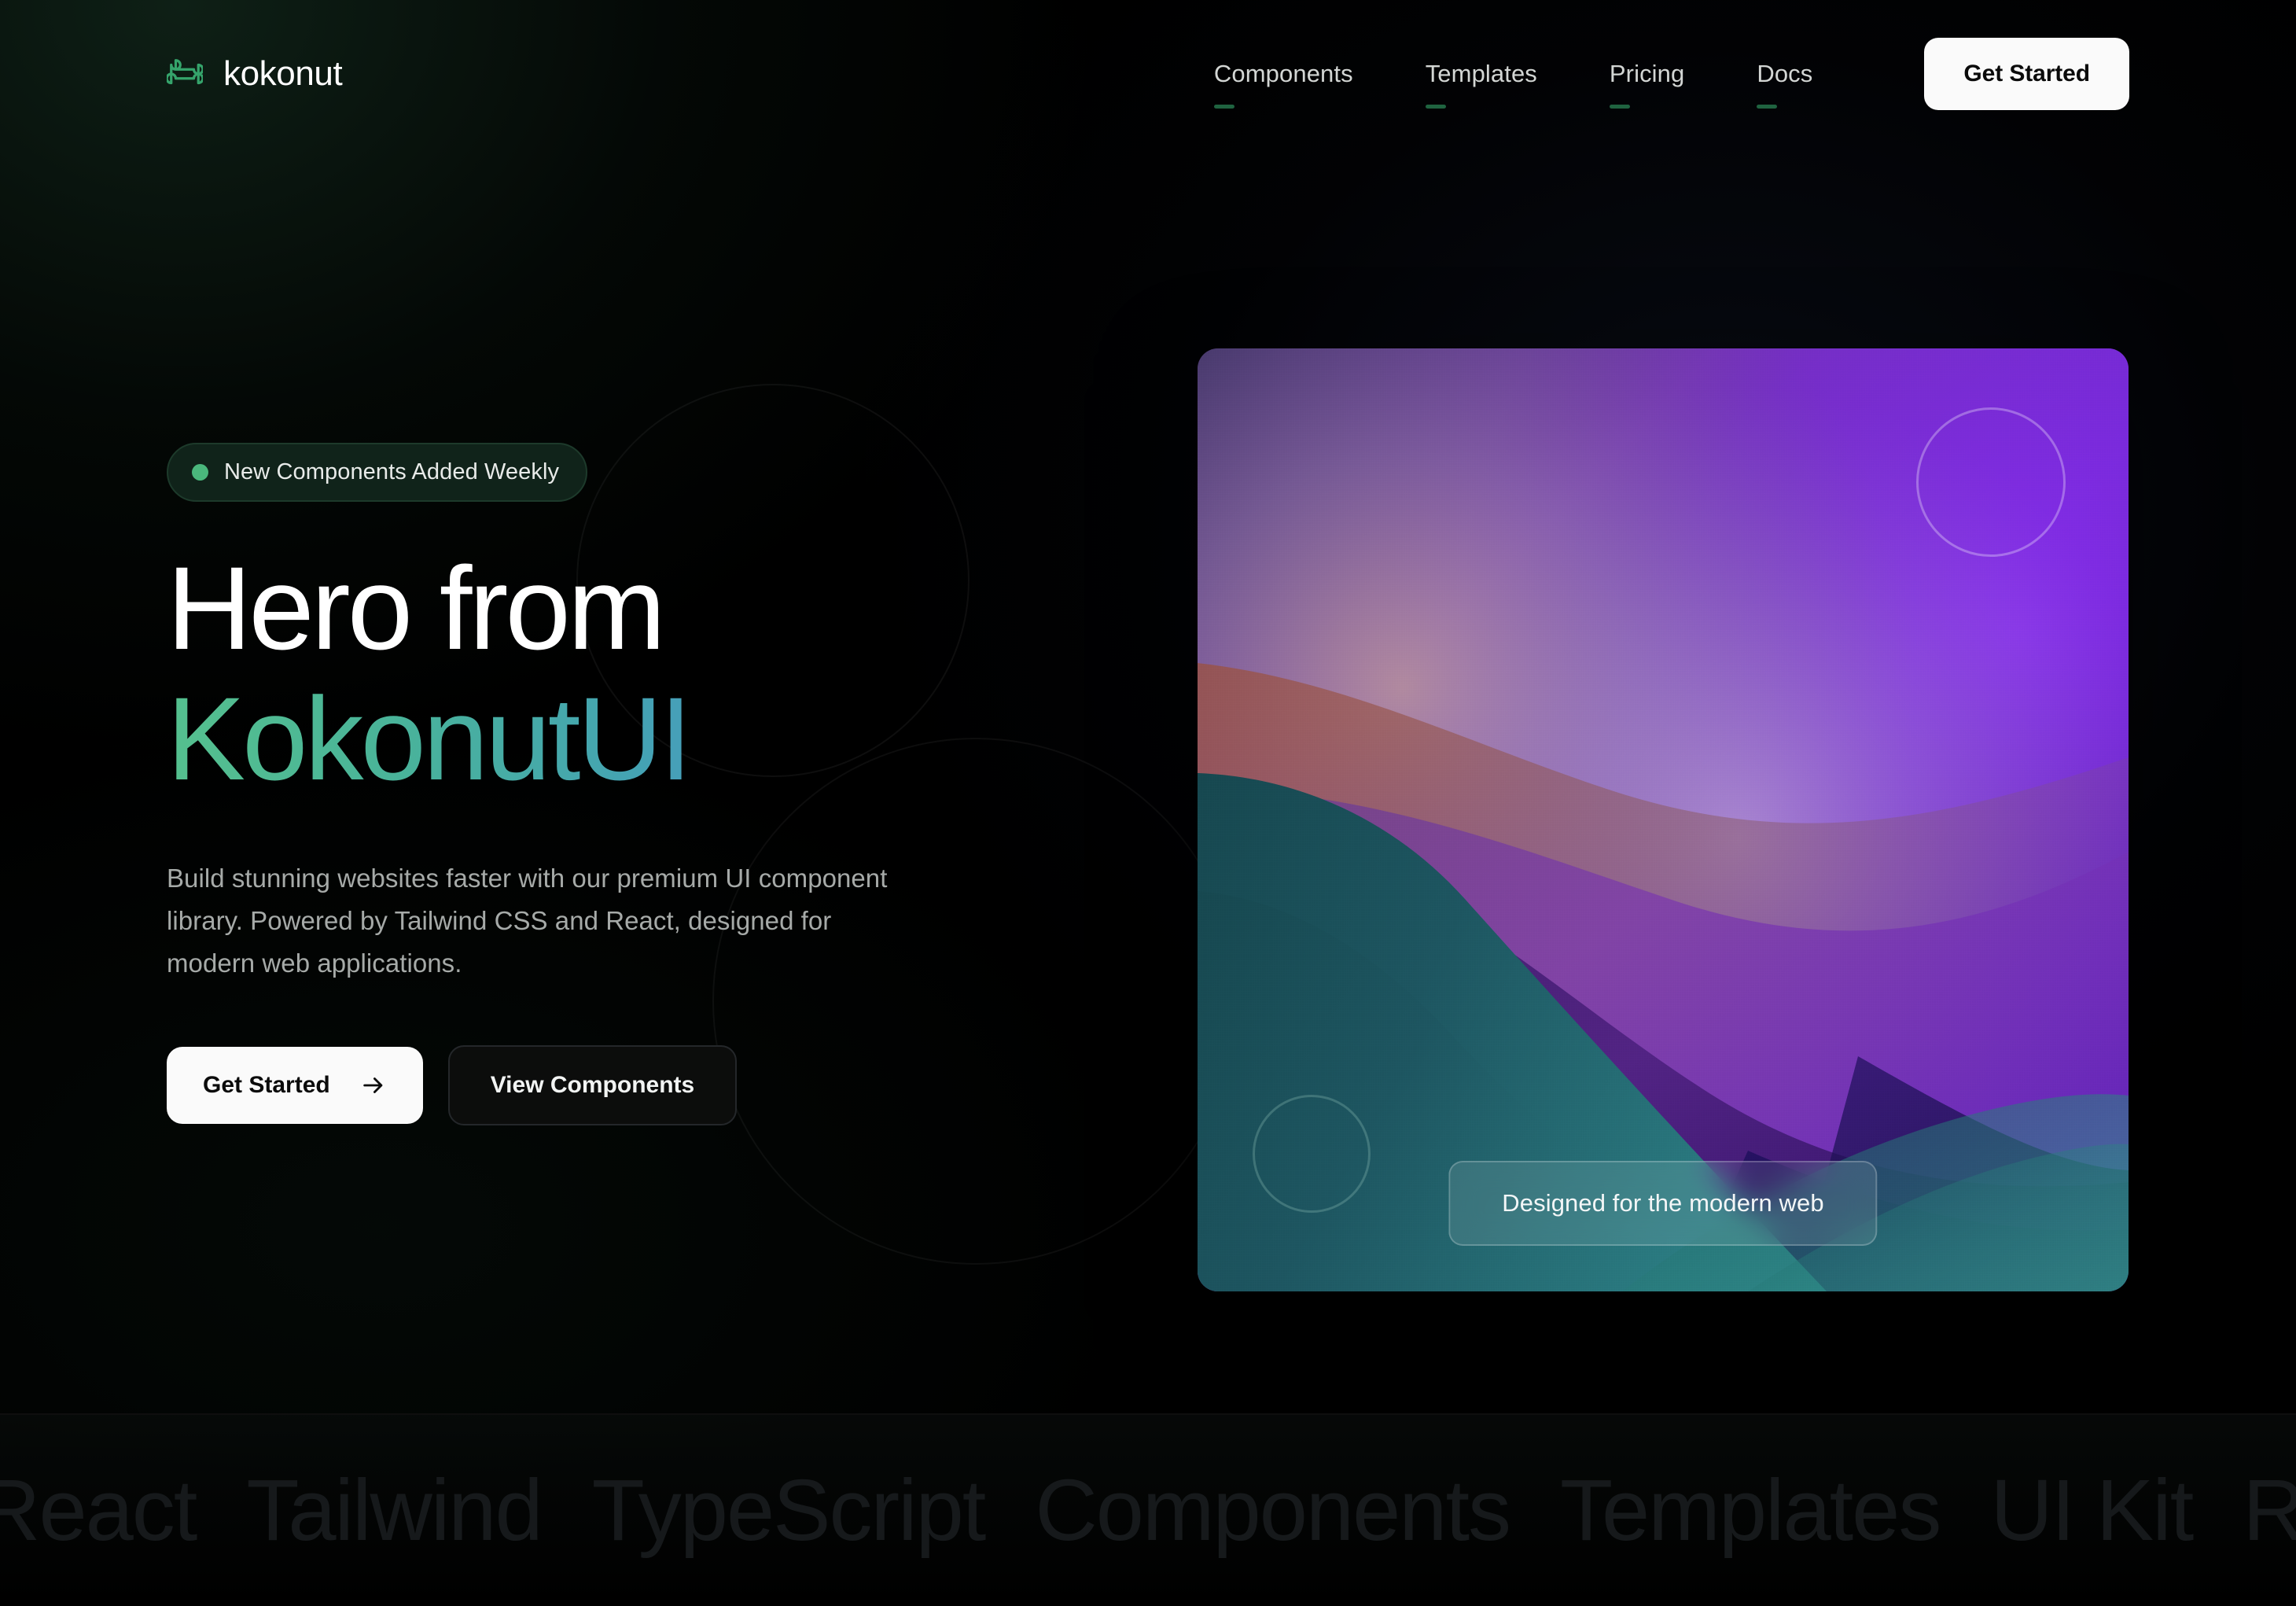 This screenshot has height=1606, width=2296. I want to click on hero-get-started-button: Get Started, so click(295, 1086).